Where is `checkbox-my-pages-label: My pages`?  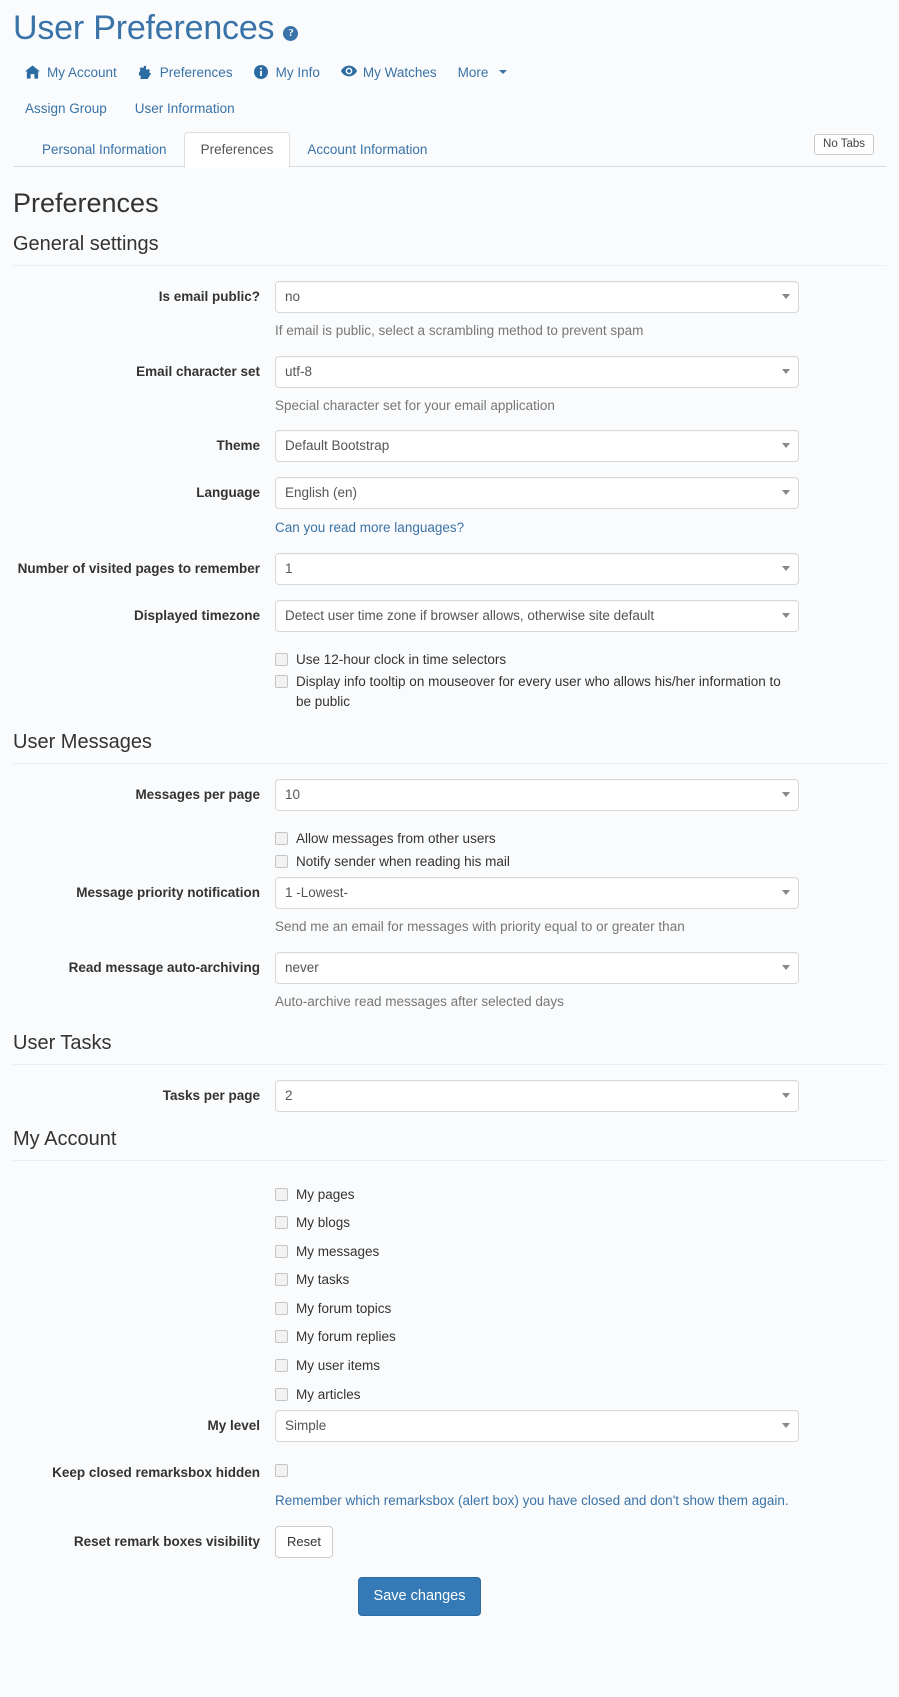 checkbox-my-pages-label: My pages is located at coordinates (325, 1195).